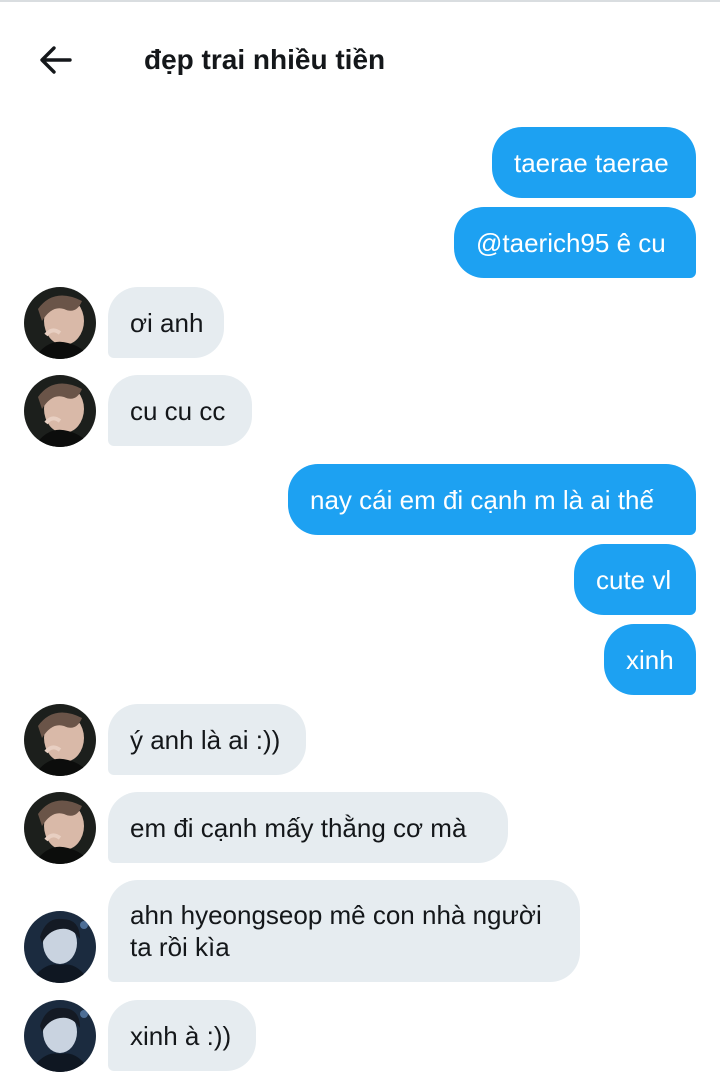 The width and height of the screenshot is (720, 1086). I want to click on message-text: @taerich95 ê cu, so click(571, 242).